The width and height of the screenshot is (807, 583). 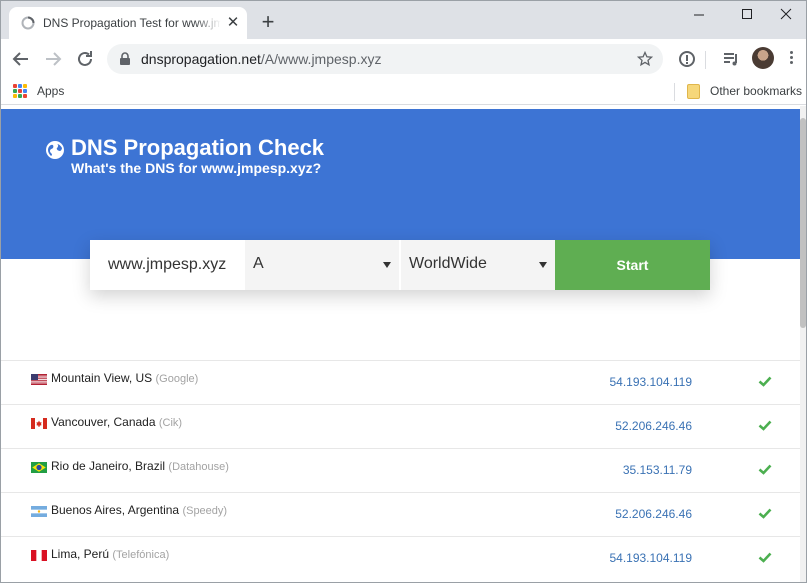 What do you see at coordinates (198, 147) in the screenshot?
I see `page-title: DNS Propagation Check` at bounding box center [198, 147].